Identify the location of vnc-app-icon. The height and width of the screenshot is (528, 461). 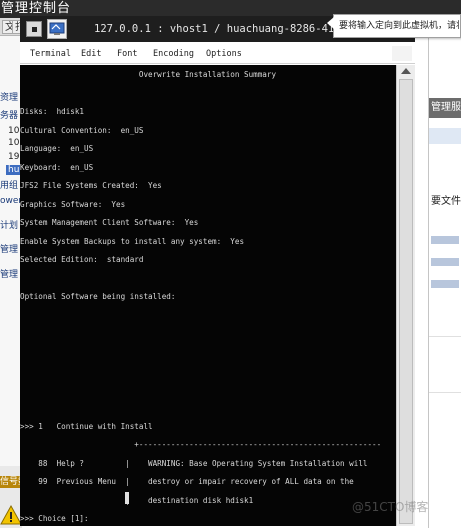
(57, 29).